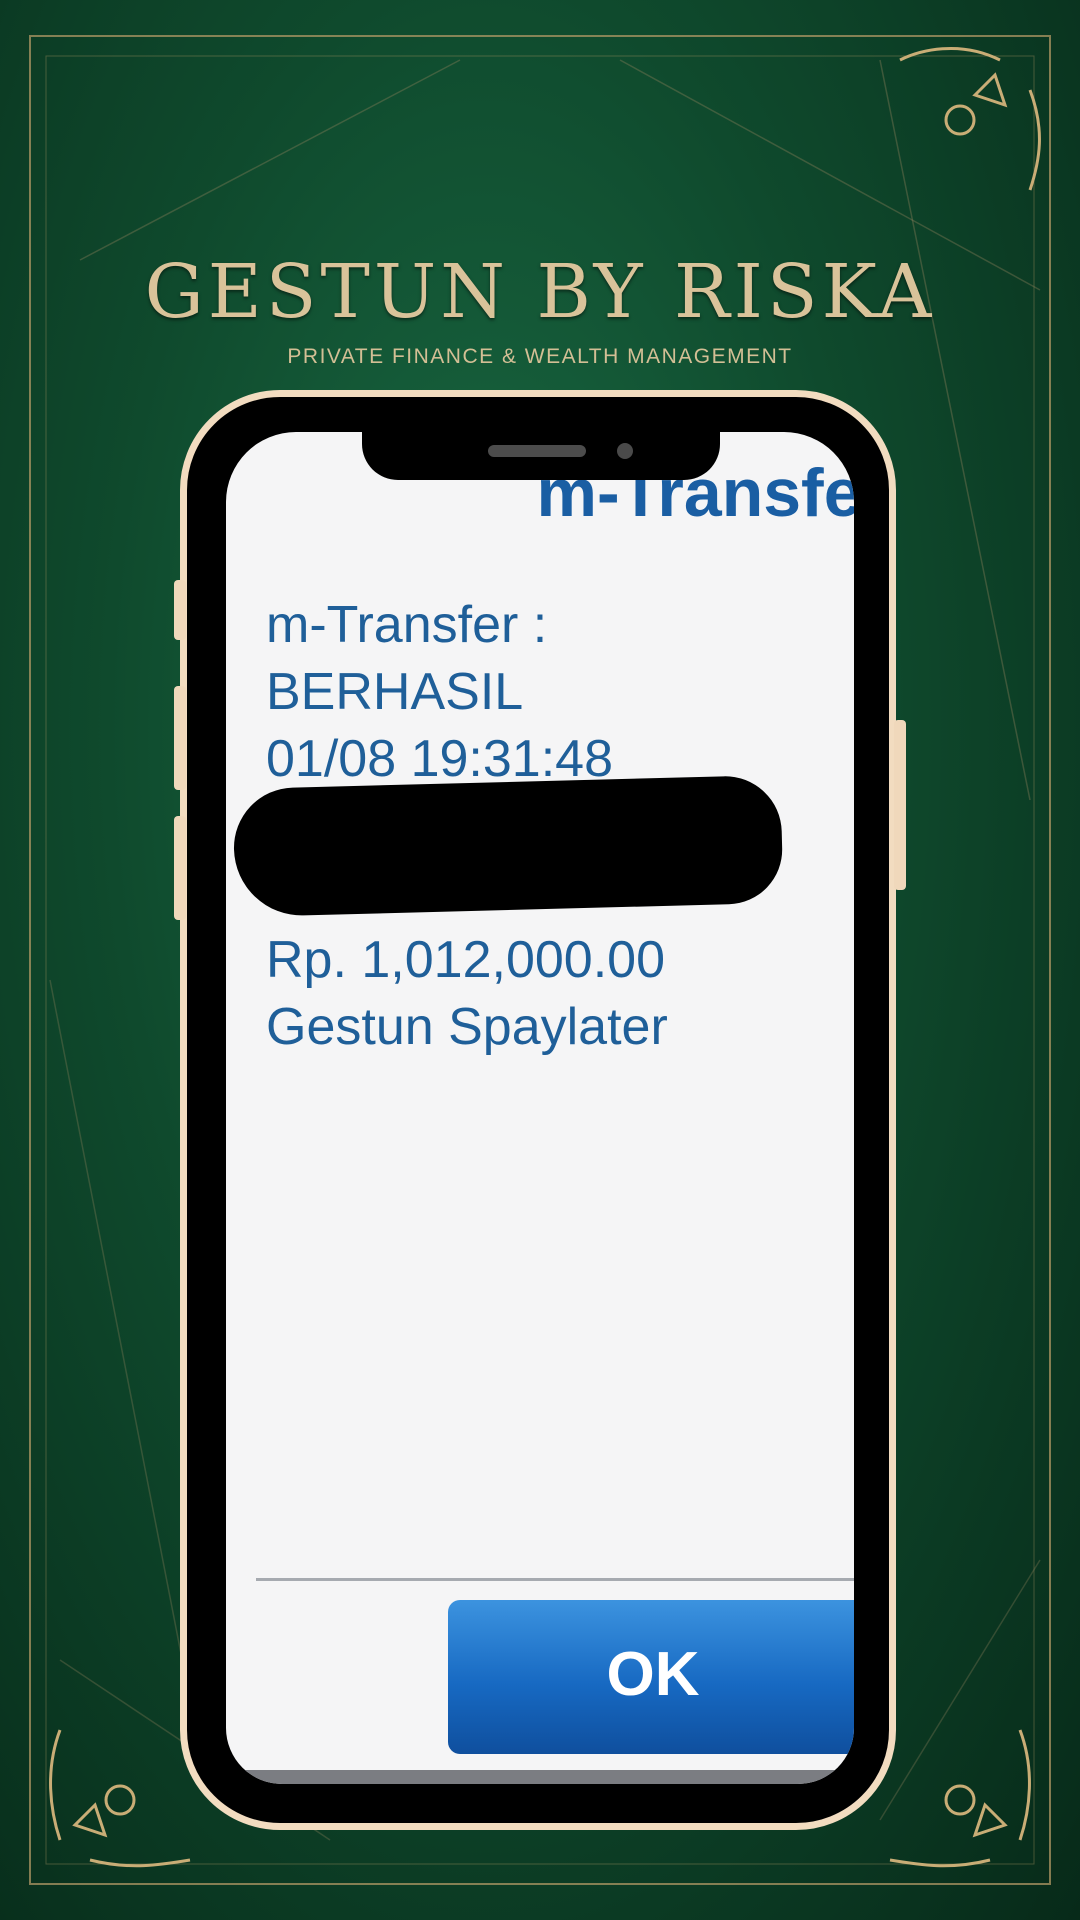 The width and height of the screenshot is (1080, 1920). I want to click on message-line-title: m-Transfer :, so click(407, 625).